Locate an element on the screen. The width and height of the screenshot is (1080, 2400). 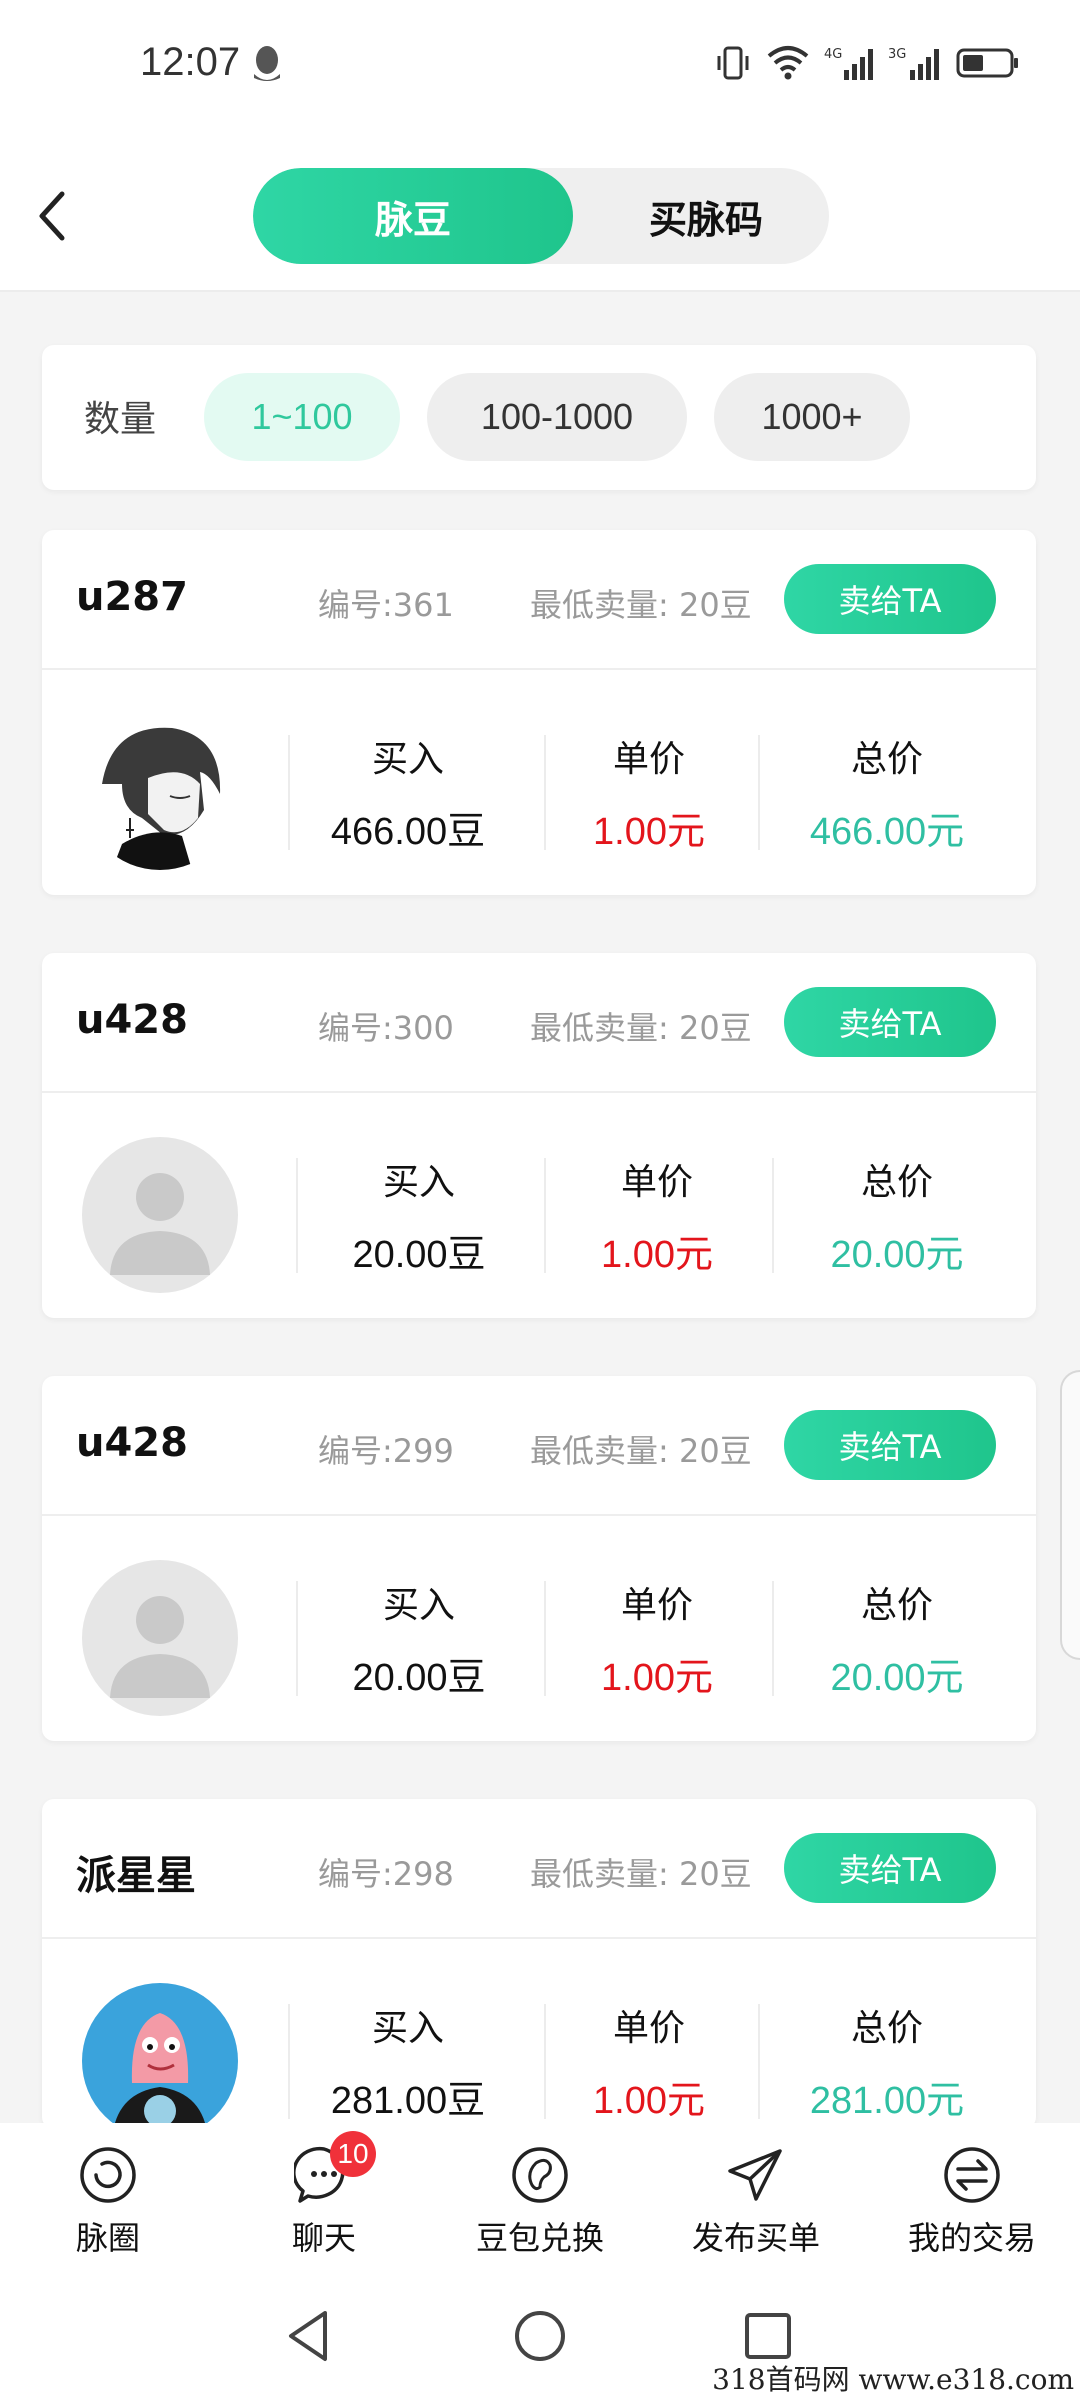
nav-item-post-buy-order: 发布买单 is located at coordinates (756, 2198).